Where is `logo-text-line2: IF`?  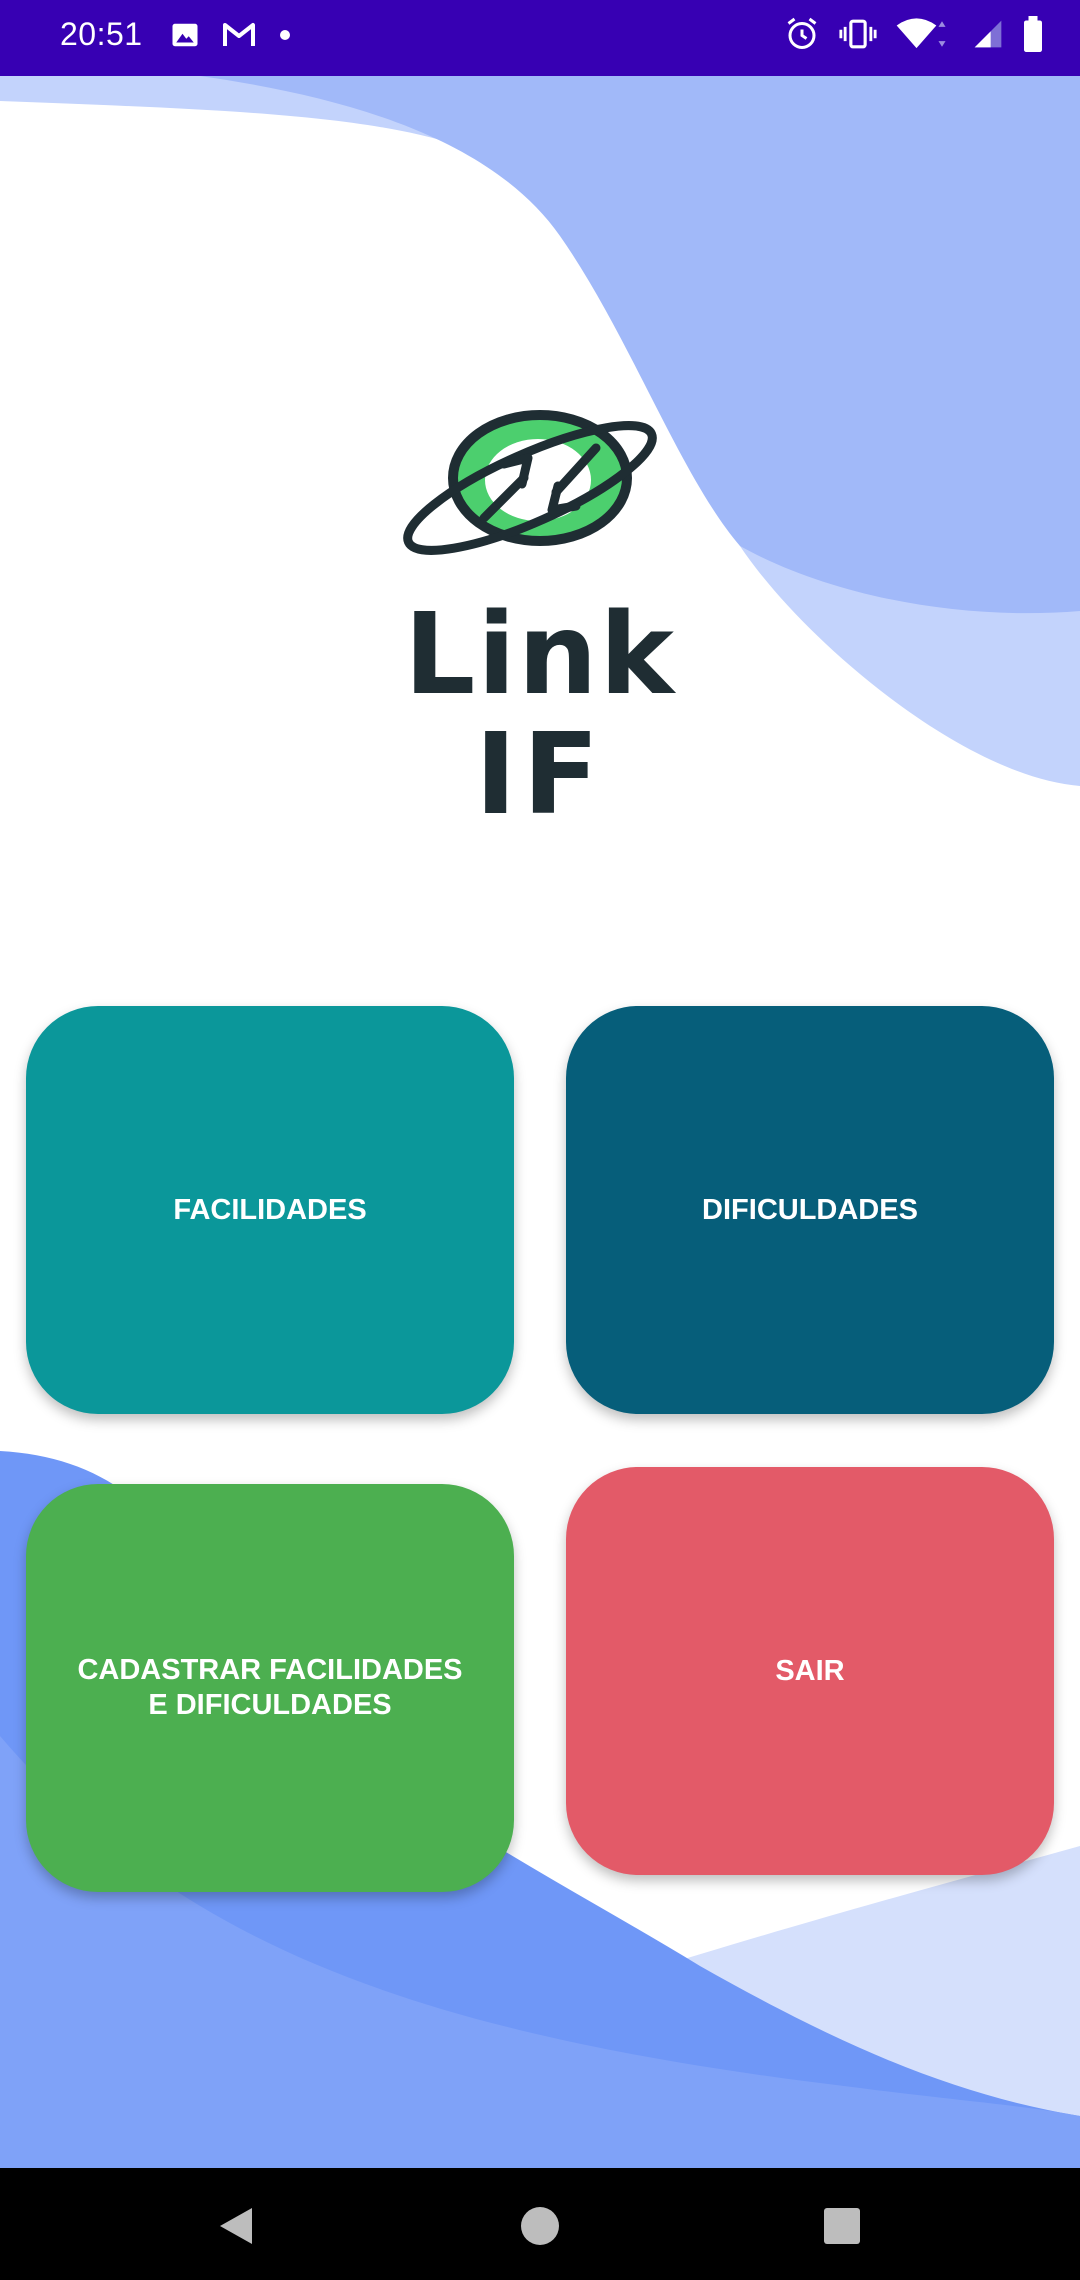 logo-text-line2: IF is located at coordinates (540, 775).